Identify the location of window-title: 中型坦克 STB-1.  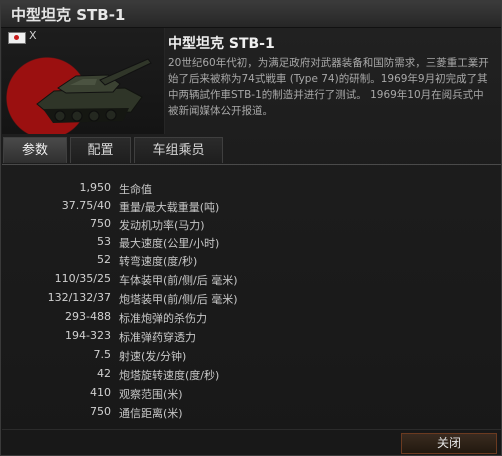
(68, 15).